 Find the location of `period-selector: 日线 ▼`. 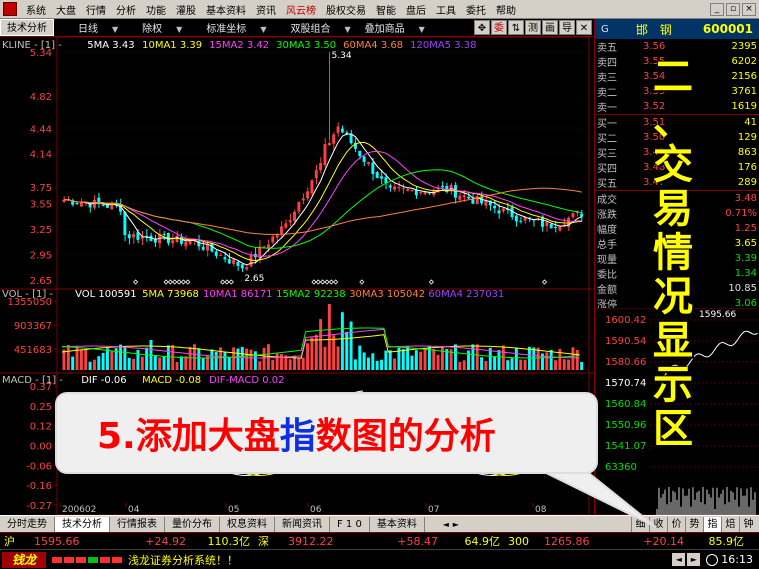

period-selector: 日线 ▼ is located at coordinates (98, 27).